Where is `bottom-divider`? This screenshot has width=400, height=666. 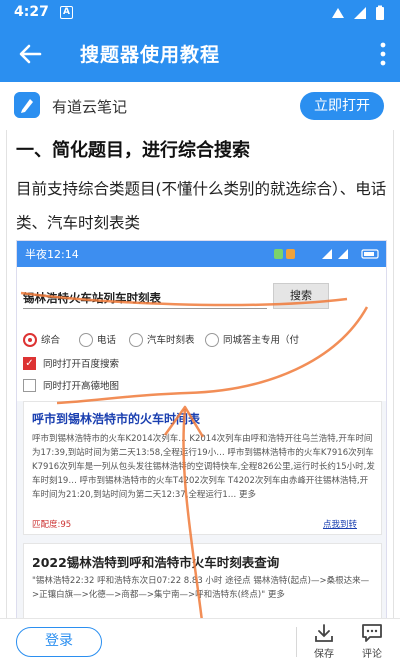 bottom-divider is located at coordinates (296, 642).